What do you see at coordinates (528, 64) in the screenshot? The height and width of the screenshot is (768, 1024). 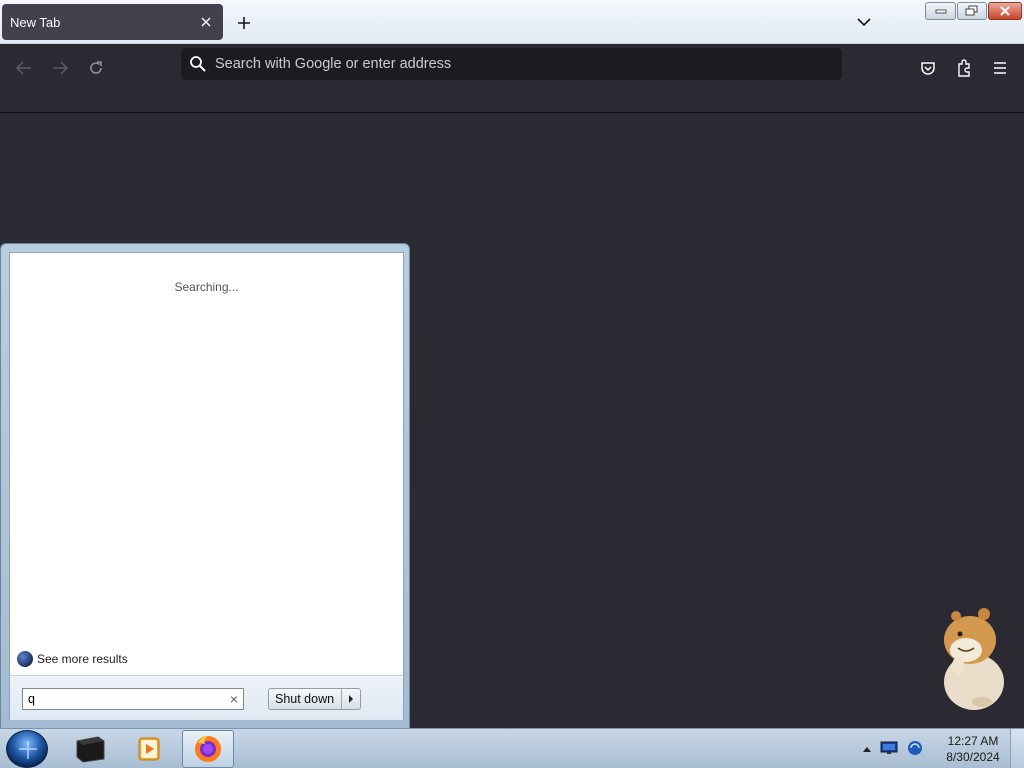 I see `address-input` at bounding box center [528, 64].